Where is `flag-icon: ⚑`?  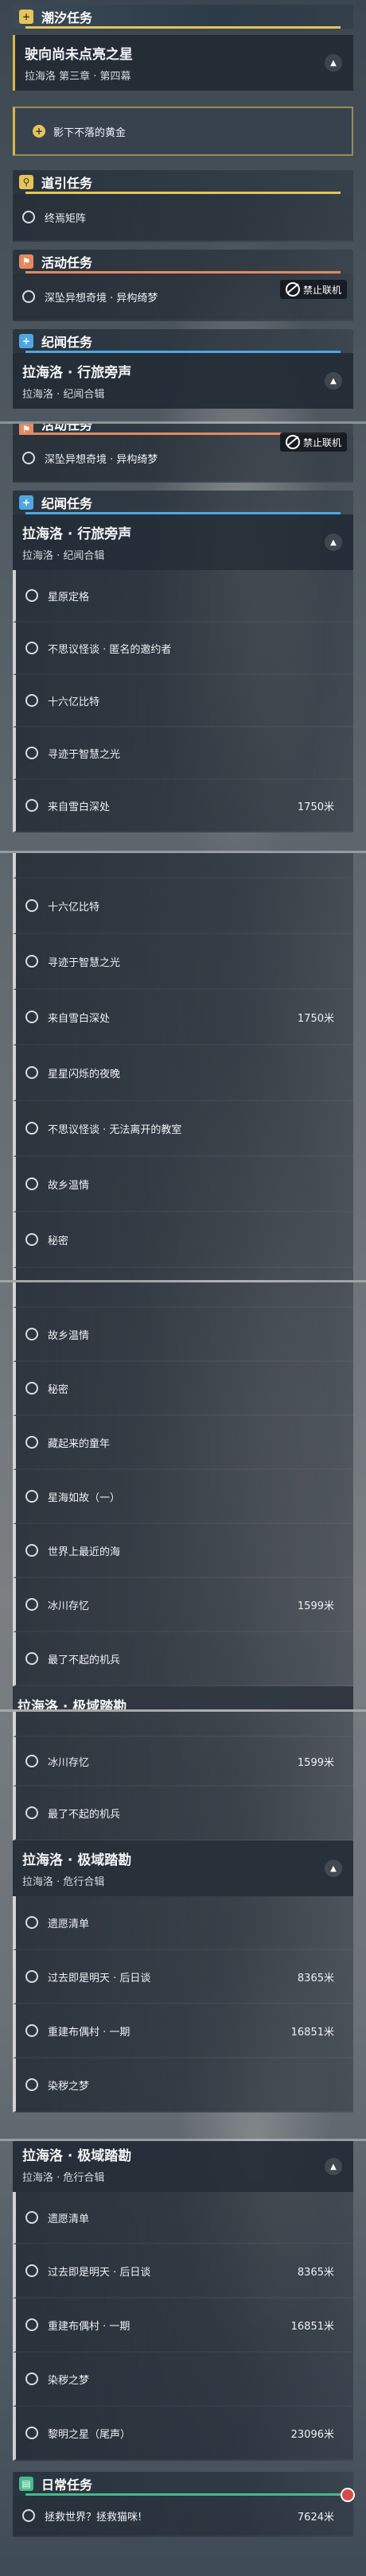 flag-icon: ⚑ is located at coordinates (26, 261).